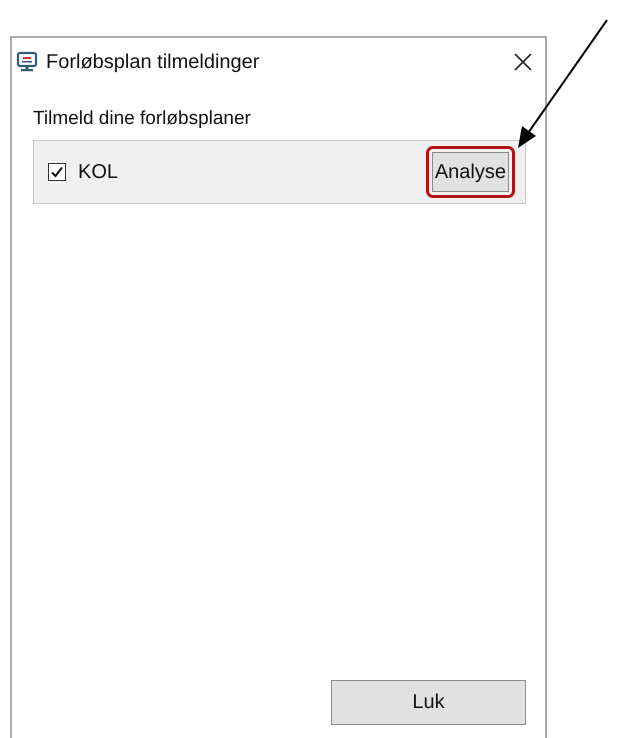 This screenshot has width=619, height=738. What do you see at coordinates (153, 62) in the screenshot?
I see `window-title: Forløbsplan tilmeldinger` at bounding box center [153, 62].